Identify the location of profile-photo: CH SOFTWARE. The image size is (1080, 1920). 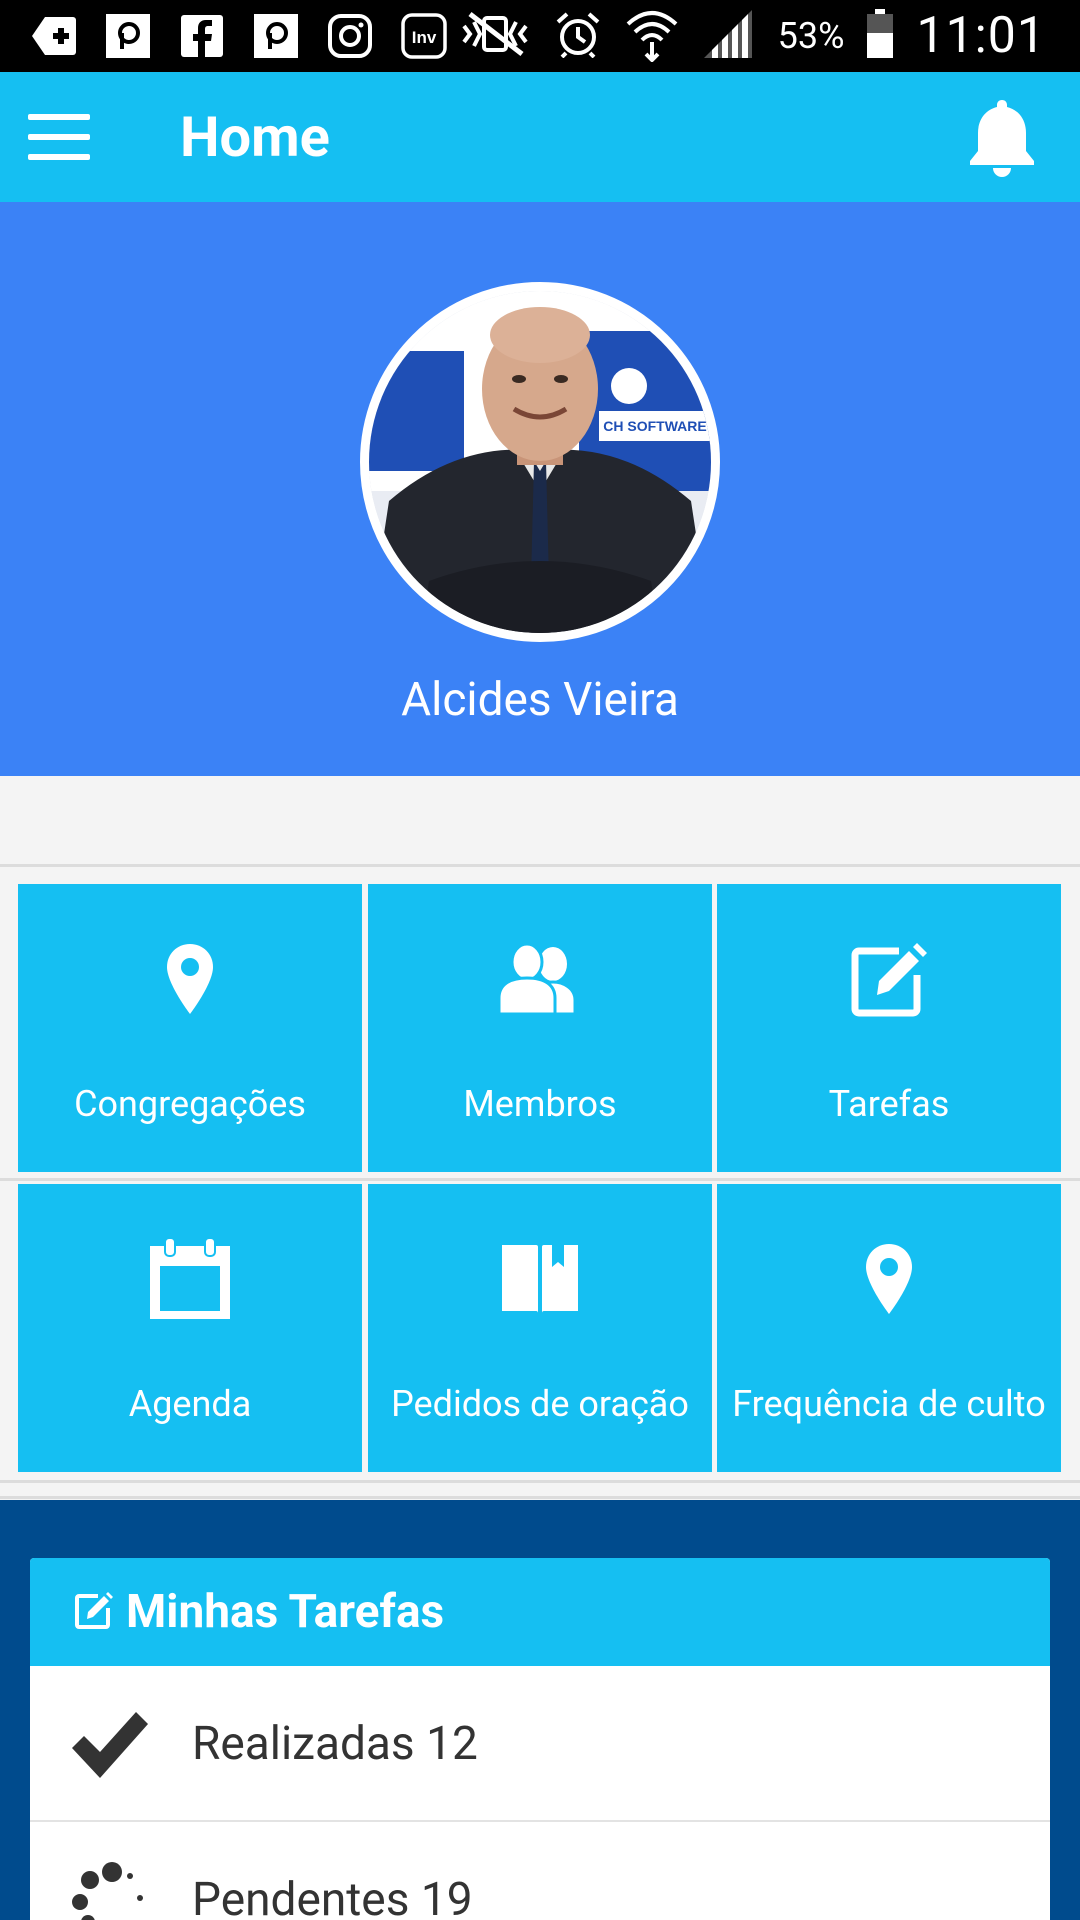
(540, 462).